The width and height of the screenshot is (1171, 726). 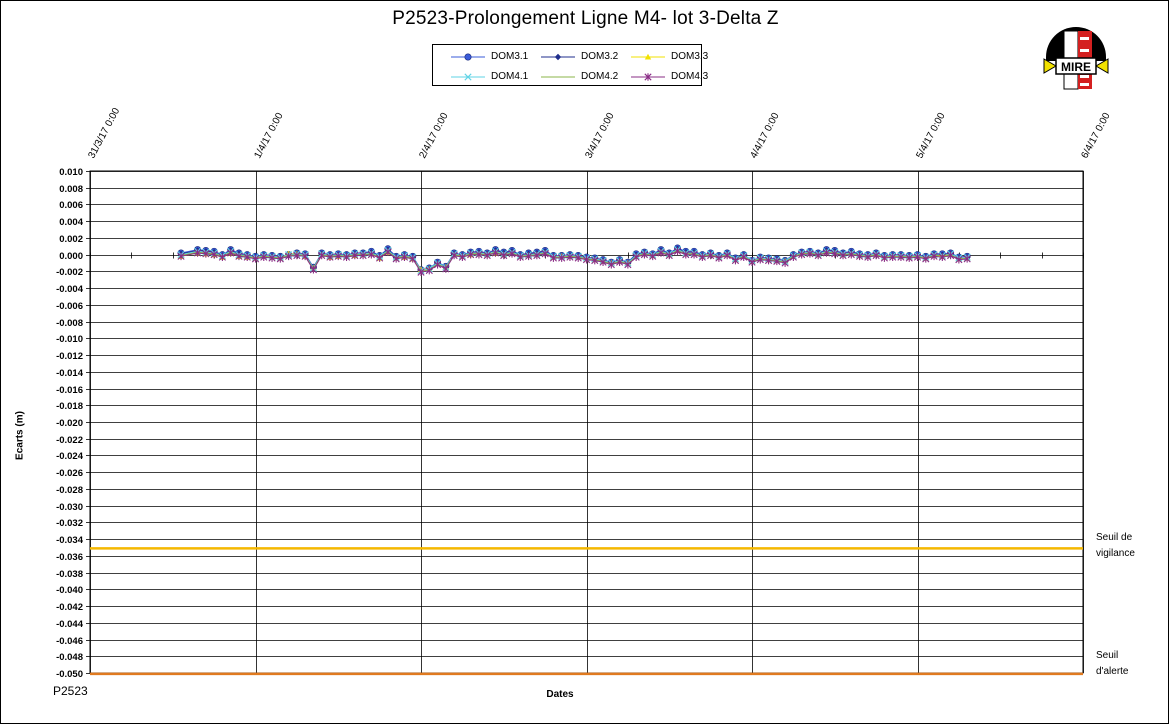 I want to click on threshold-label-vigilance-line2: vigilance, so click(x=1115, y=553).